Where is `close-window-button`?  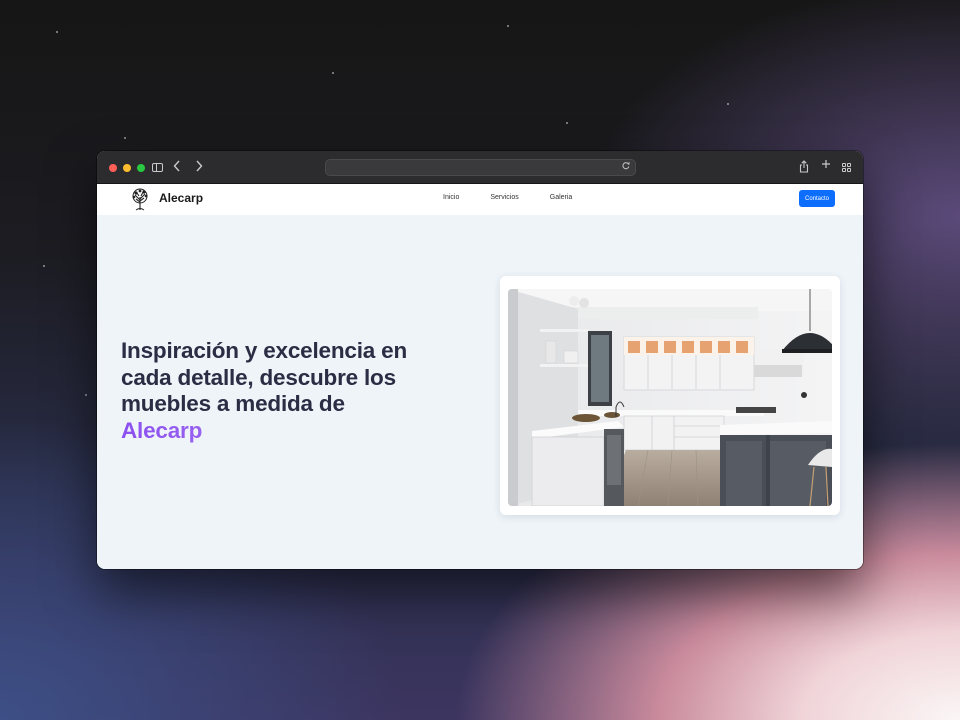
close-window-button is located at coordinates (113, 168).